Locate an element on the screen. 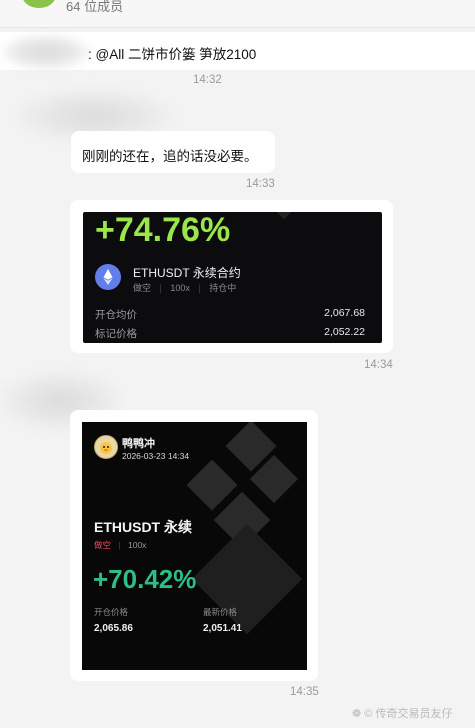  pair-name: ETHUSDT 永续合约 is located at coordinates (187, 273).